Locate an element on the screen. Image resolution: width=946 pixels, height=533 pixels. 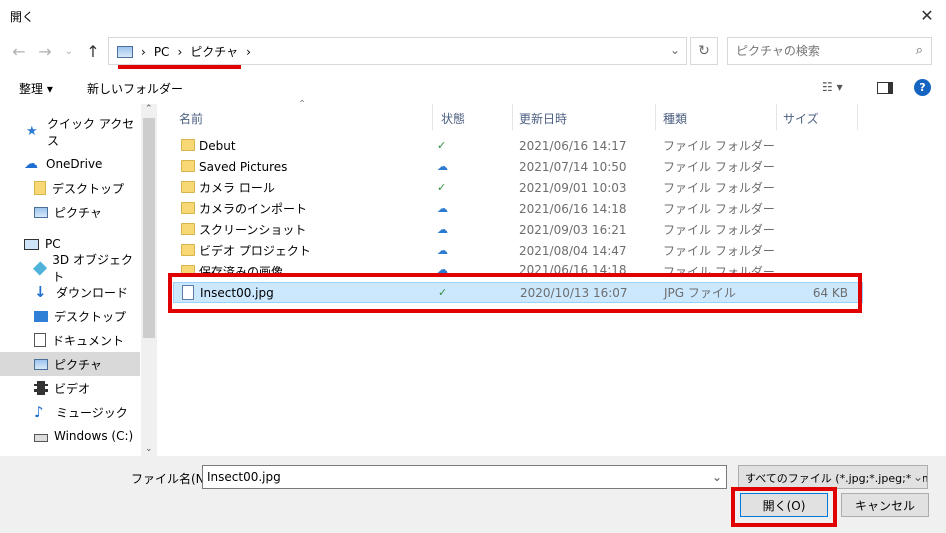
search-box: ⌕ is located at coordinates (829, 51).